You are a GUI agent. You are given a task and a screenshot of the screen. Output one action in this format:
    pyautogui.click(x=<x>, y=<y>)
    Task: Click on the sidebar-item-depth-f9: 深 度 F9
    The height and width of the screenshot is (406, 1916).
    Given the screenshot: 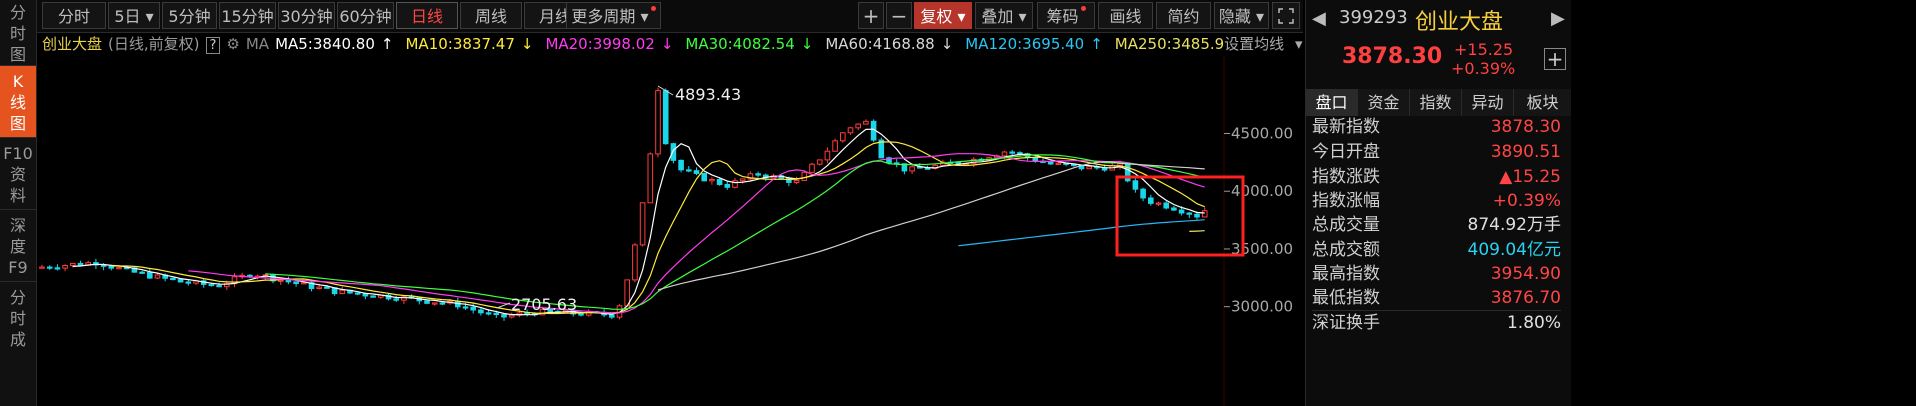 What is the action you would take?
    pyautogui.click(x=18, y=246)
    